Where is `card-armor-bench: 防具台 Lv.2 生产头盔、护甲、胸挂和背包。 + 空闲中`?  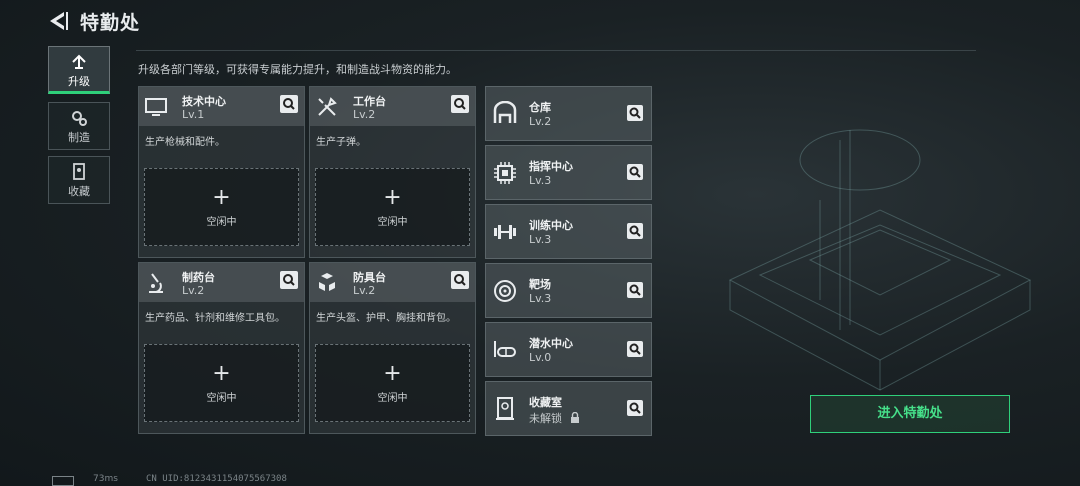
card-armor-bench: 防具台 Lv.2 生产头盔、护甲、胸挂和背包。 + 空闲中 is located at coordinates (392, 348).